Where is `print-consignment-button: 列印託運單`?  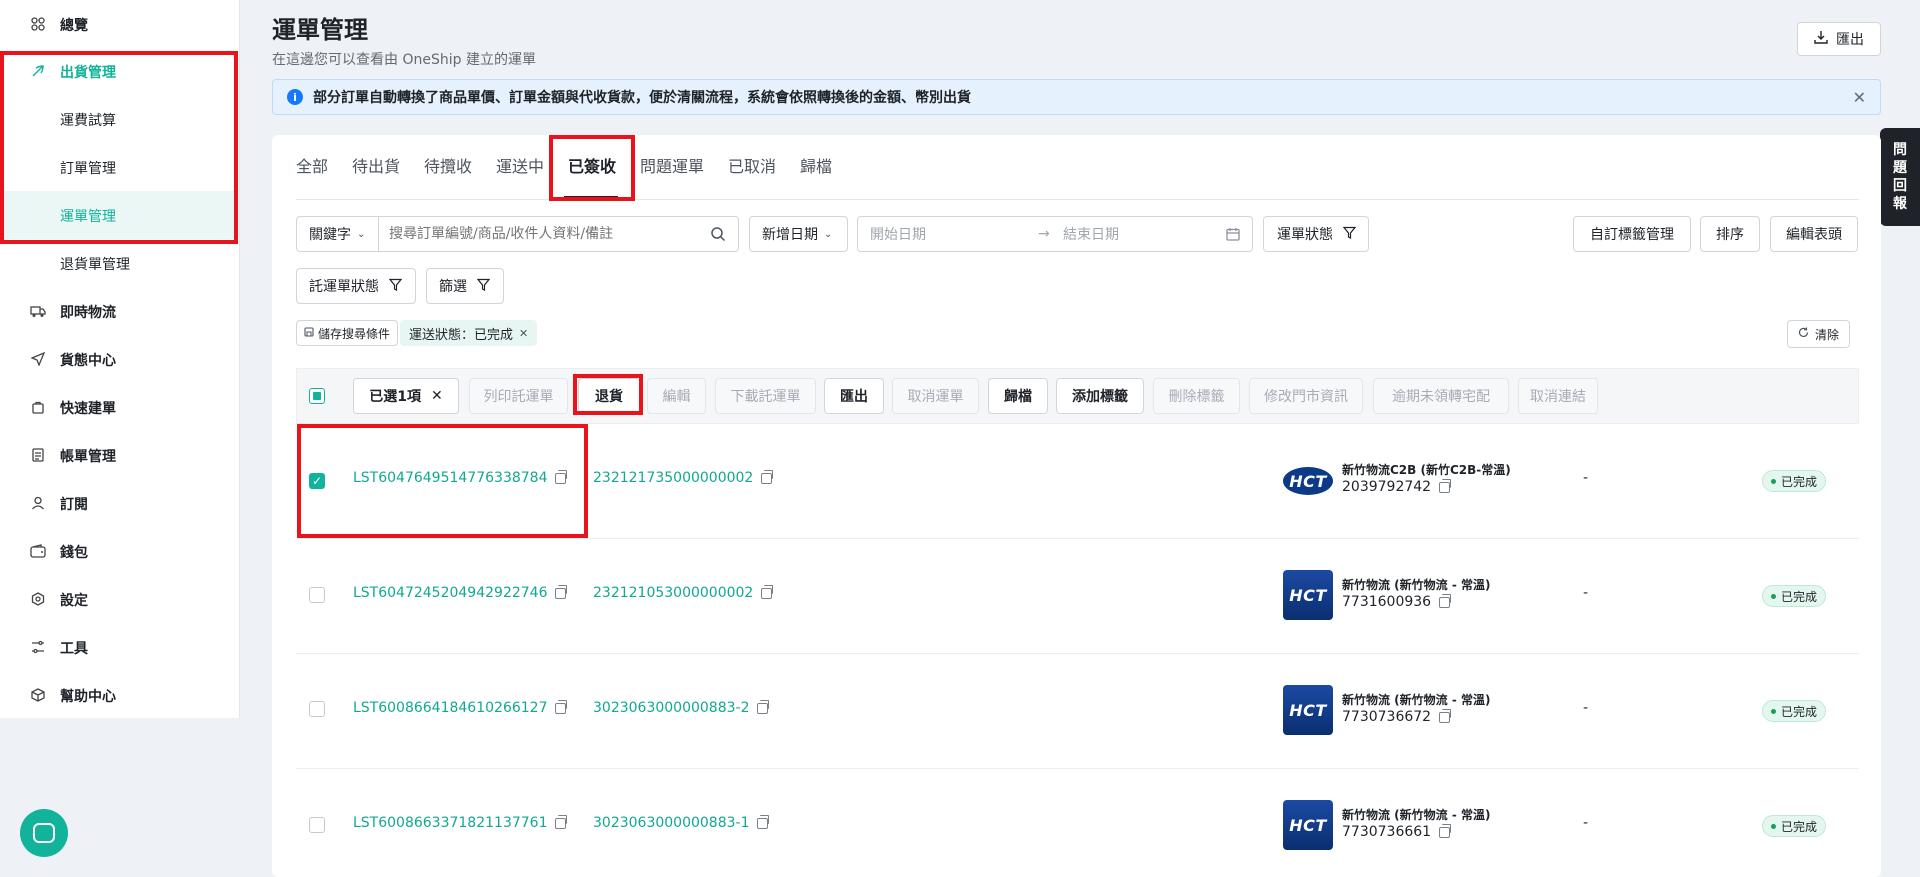
print-consignment-button: 列印託運單 is located at coordinates (518, 396).